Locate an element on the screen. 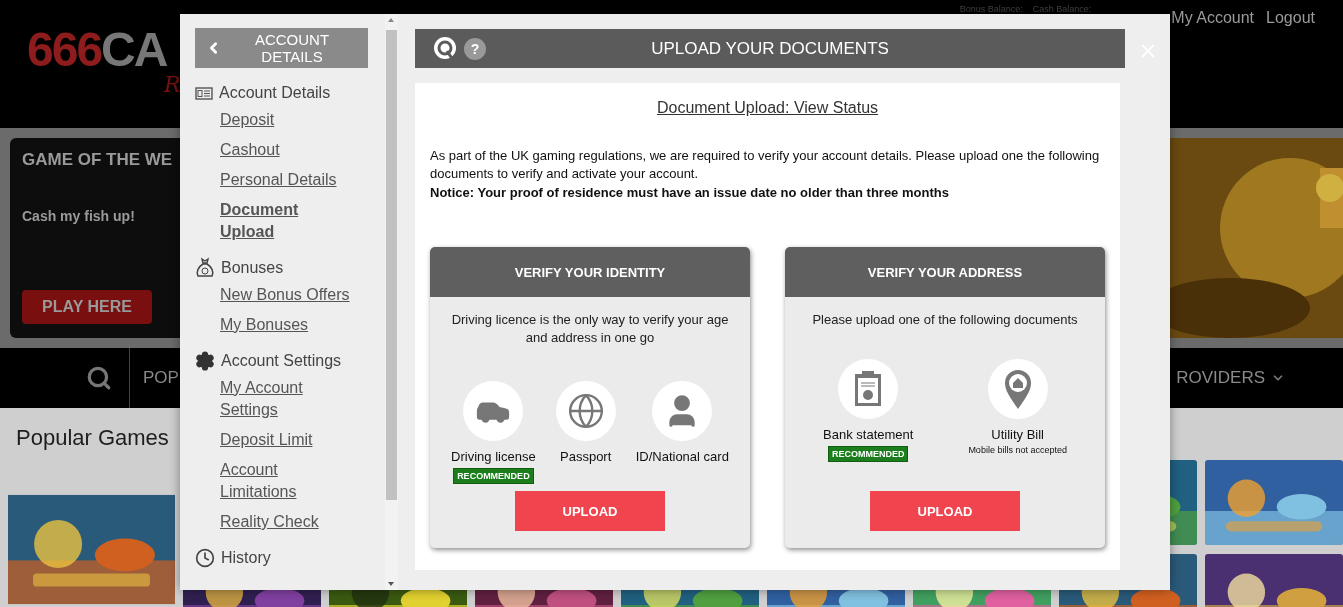  sidebar-link: New Bonus Offers is located at coordinates (287, 295).